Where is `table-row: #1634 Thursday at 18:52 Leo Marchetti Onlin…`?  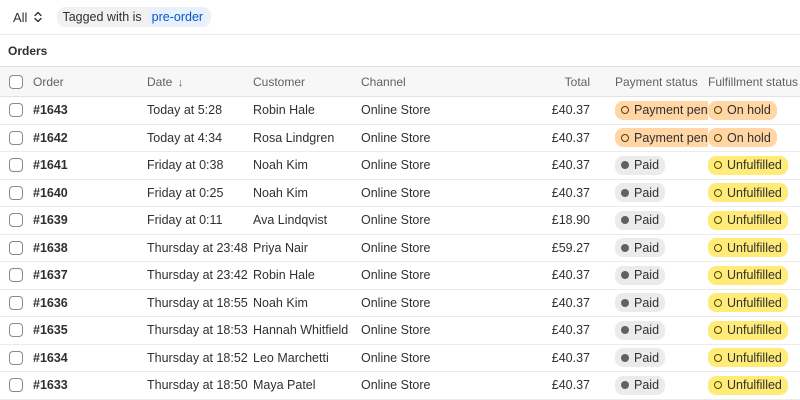
table-row: #1634 Thursday at 18:52 Leo Marchetti Onlin… is located at coordinates (400, 358).